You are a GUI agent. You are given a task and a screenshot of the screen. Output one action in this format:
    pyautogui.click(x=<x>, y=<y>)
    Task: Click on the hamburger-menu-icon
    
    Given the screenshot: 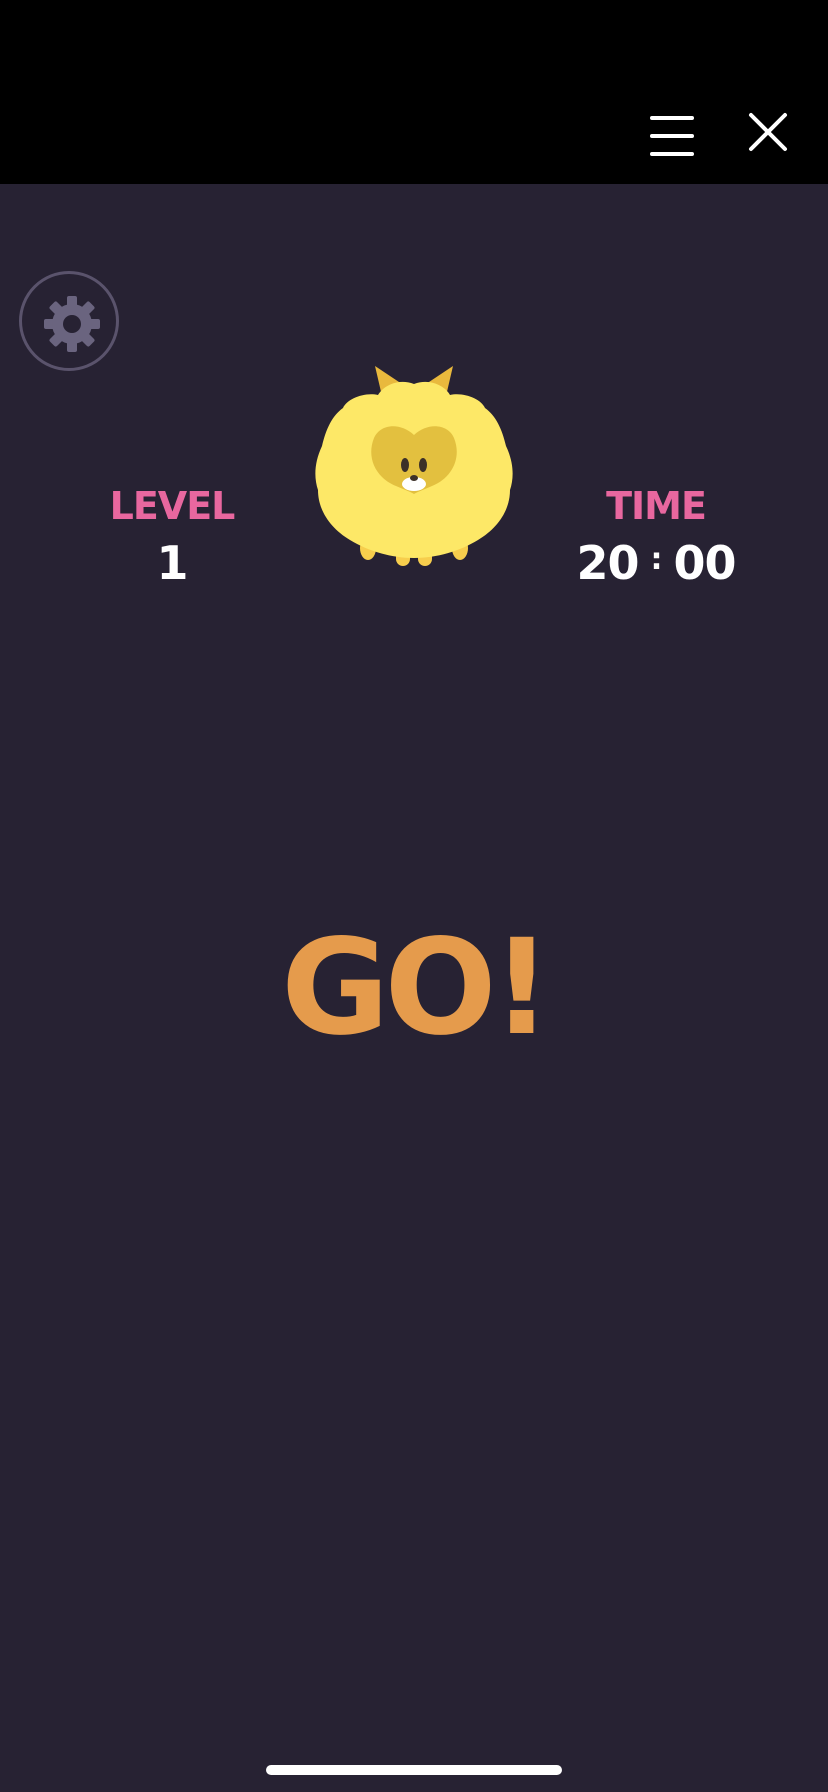 What is the action you would take?
    pyautogui.click(x=672, y=136)
    